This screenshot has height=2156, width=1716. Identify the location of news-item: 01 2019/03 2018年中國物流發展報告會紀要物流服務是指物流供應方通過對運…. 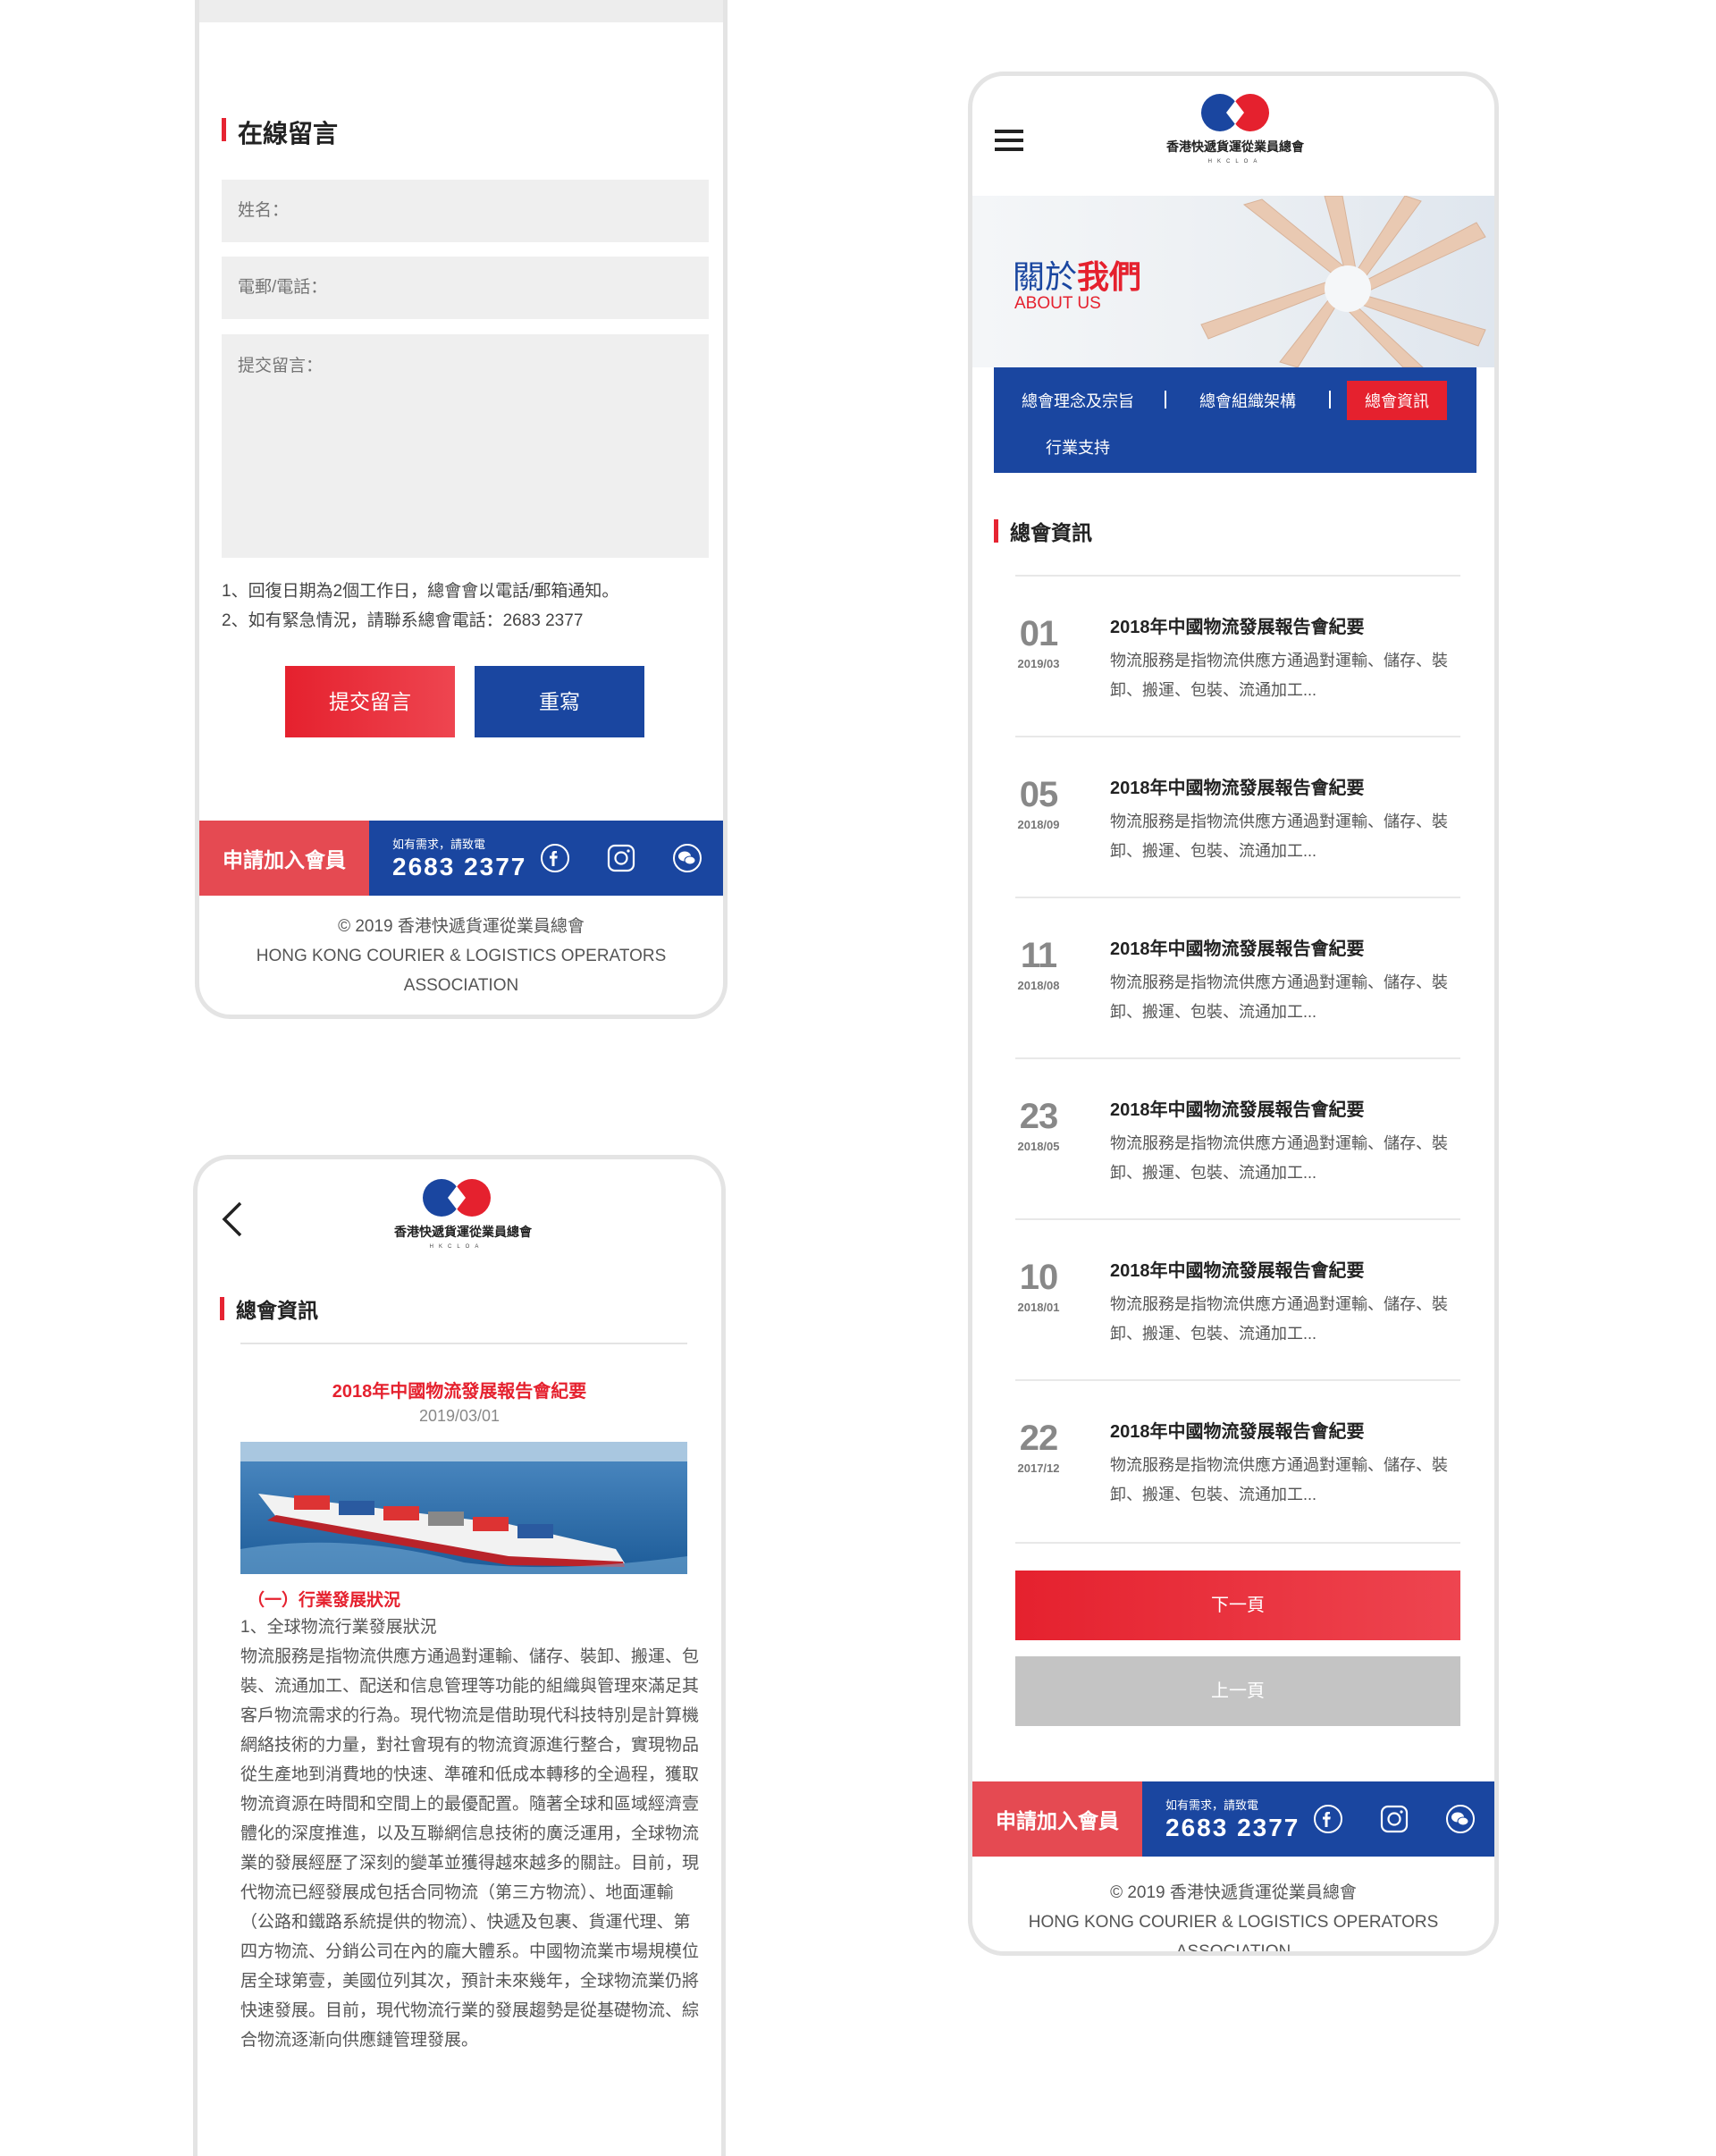
(1238, 656).